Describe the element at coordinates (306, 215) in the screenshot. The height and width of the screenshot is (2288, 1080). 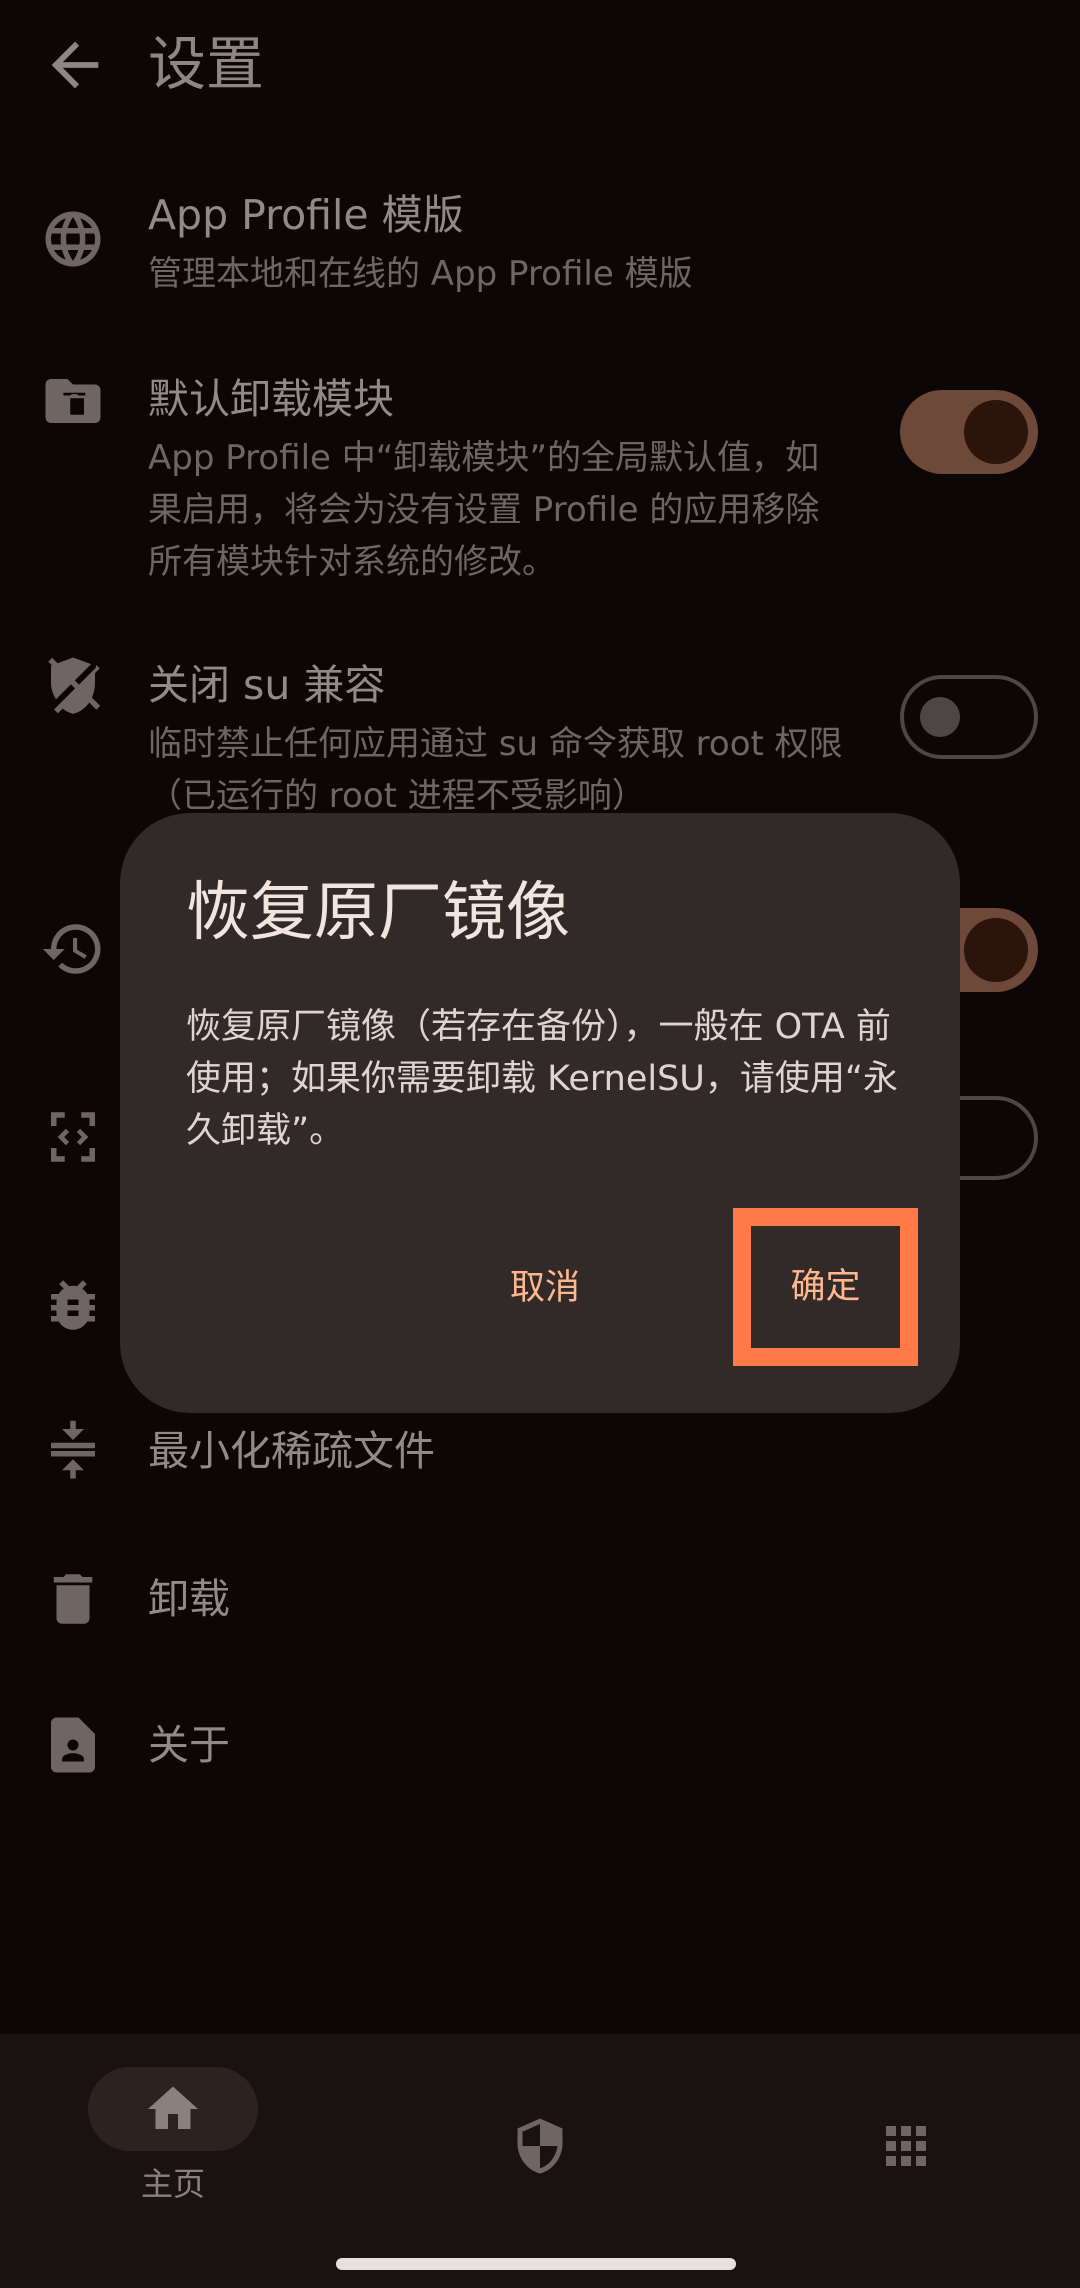
I see `setting-title: App Profile 模版` at that location.